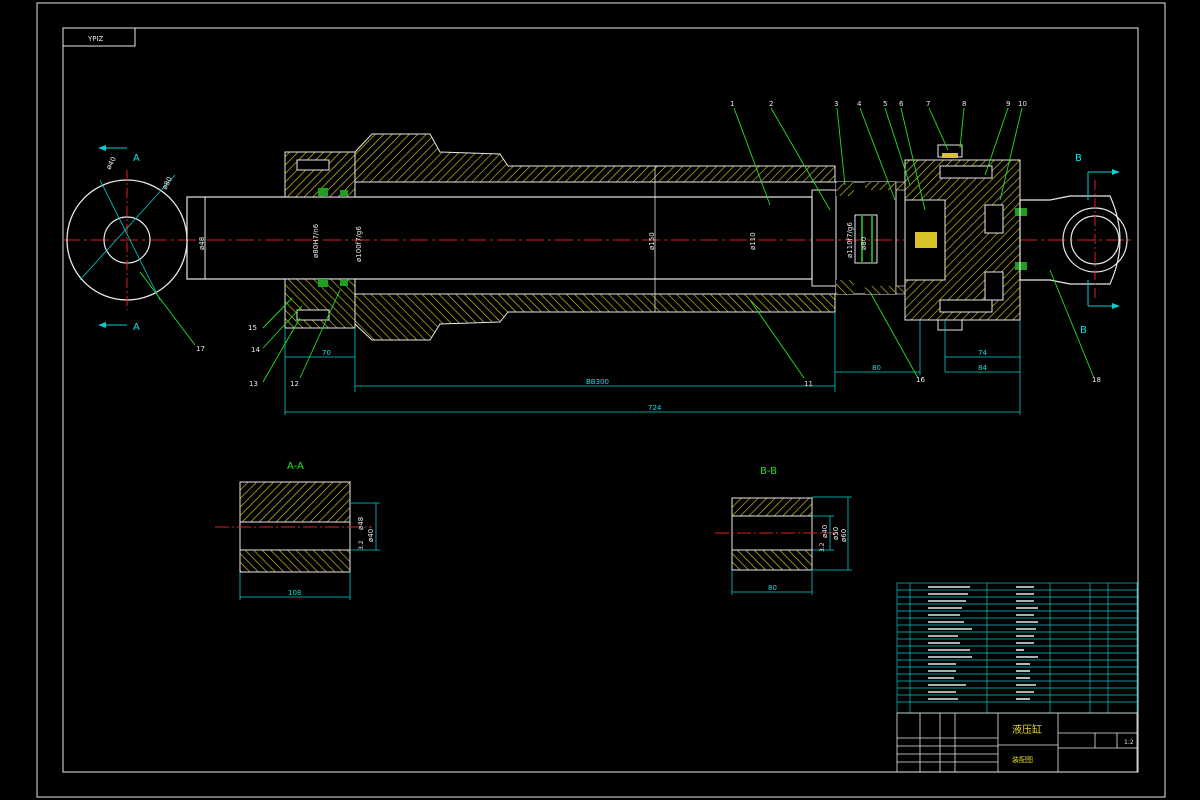 Image resolution: width=1200 pixels, height=800 pixels. I want to click on callout-8: 8, so click(964, 104).